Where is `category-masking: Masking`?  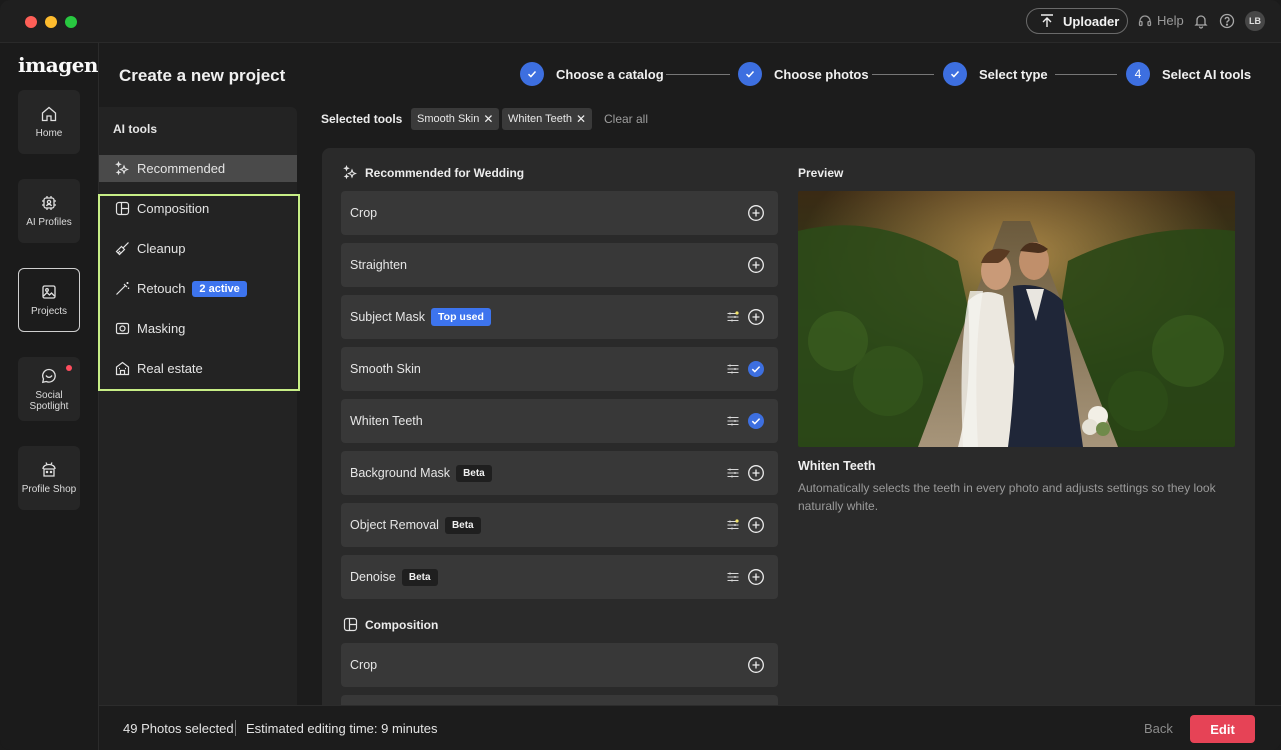 category-masking: Masking is located at coordinates (198, 328).